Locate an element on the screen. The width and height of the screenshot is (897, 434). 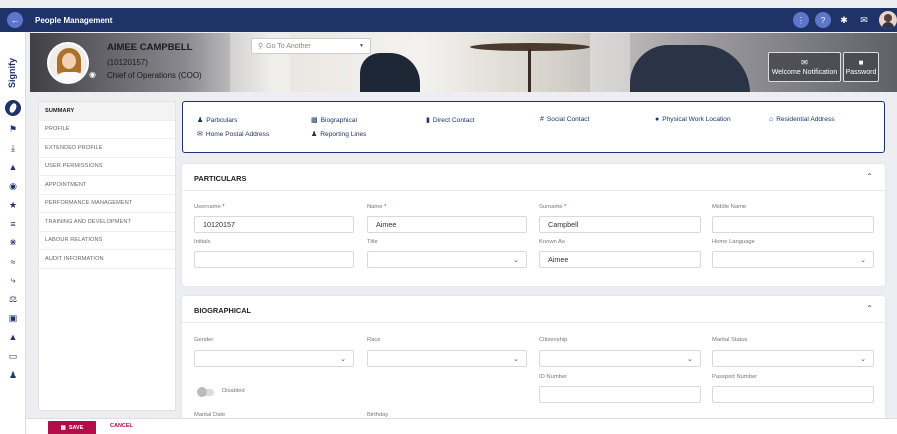
action-footer: ▩ SAVE CANCEL is located at coordinates (461, 426).